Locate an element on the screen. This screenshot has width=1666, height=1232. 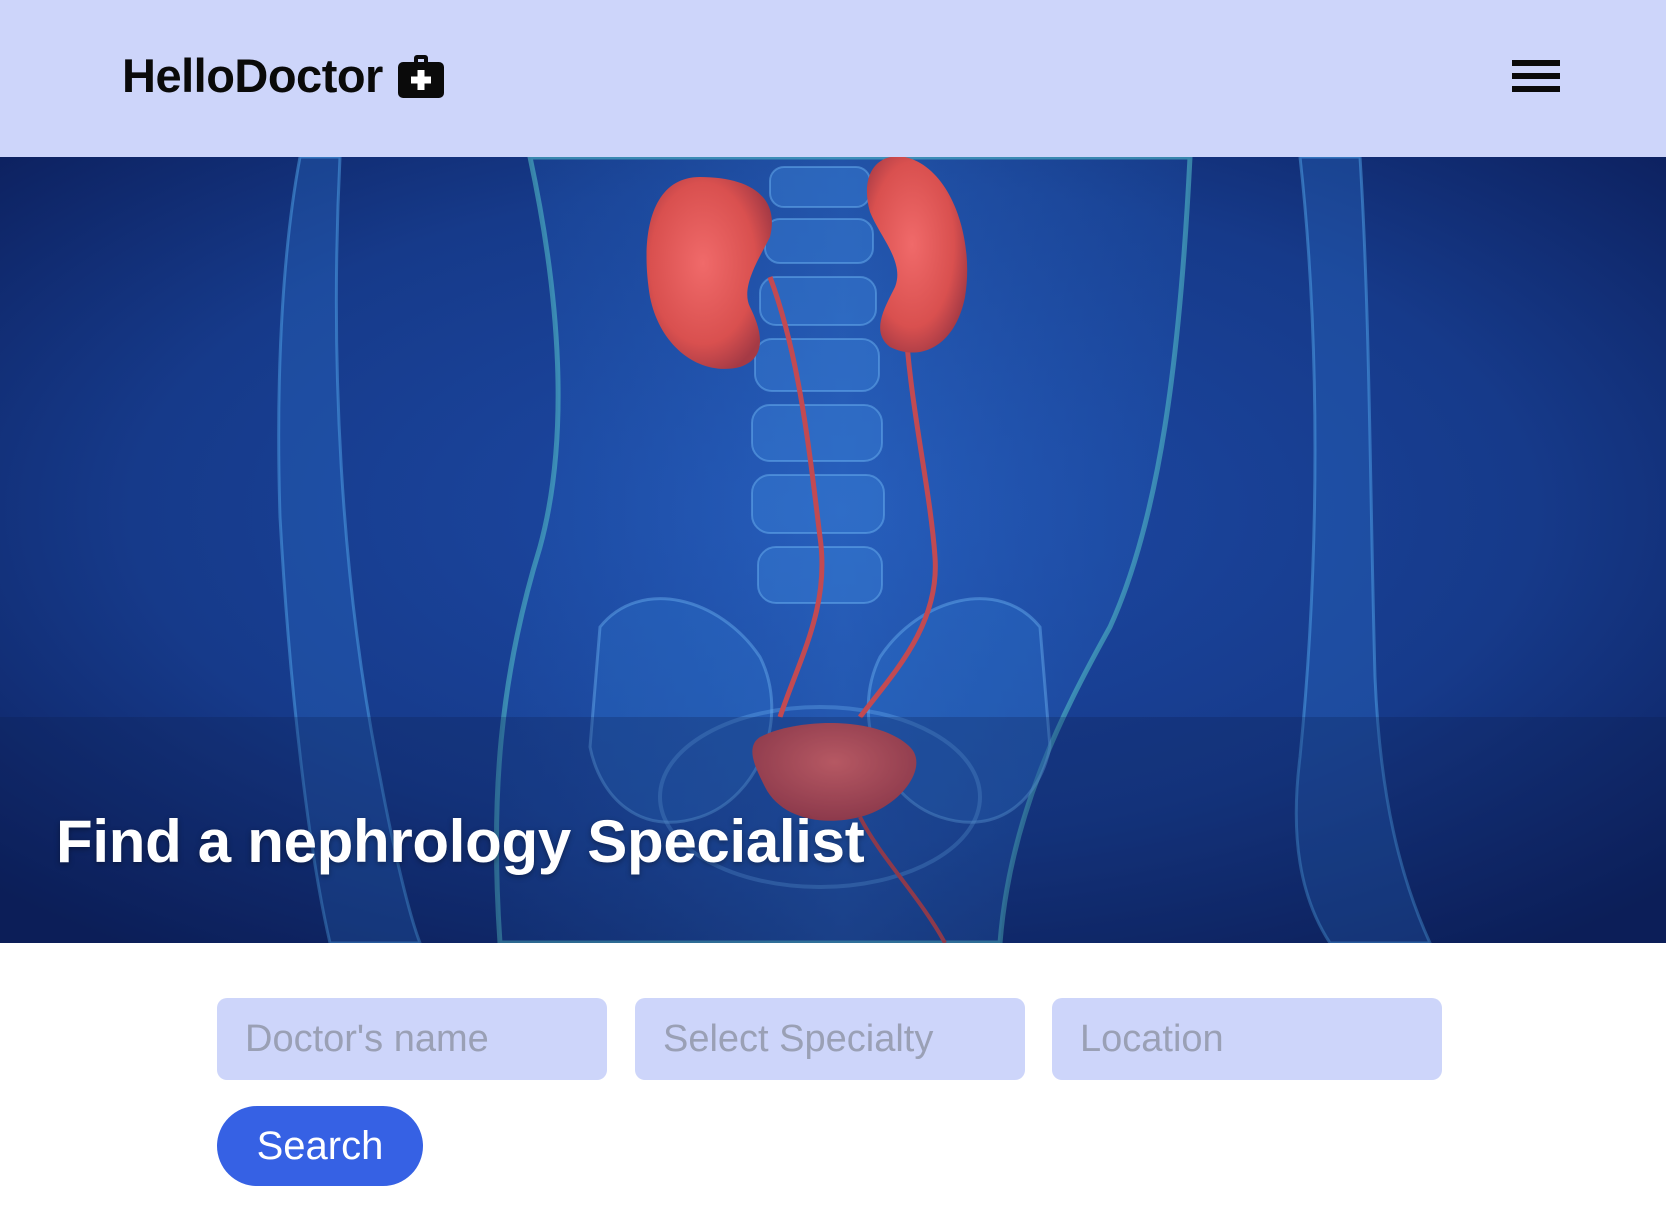
location-input is located at coordinates (1247, 1039).